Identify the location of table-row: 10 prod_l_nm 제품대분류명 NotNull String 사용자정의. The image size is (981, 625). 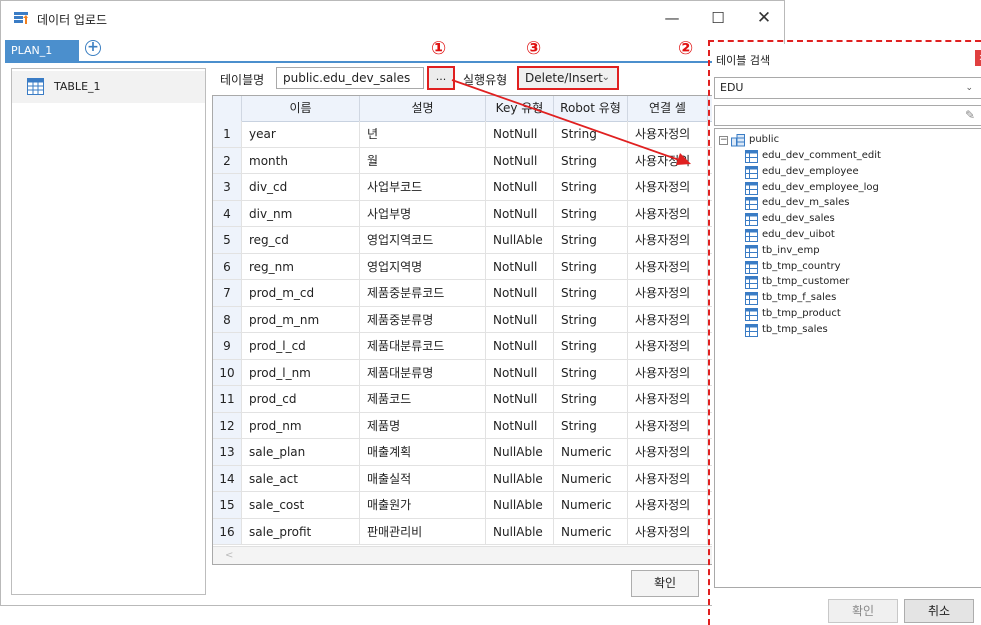
(464, 372).